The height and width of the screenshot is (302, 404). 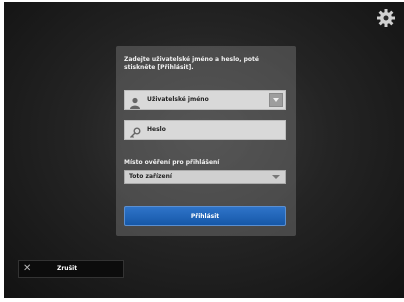 What do you see at coordinates (27, 268) in the screenshot?
I see `close-icon: ✕` at bounding box center [27, 268].